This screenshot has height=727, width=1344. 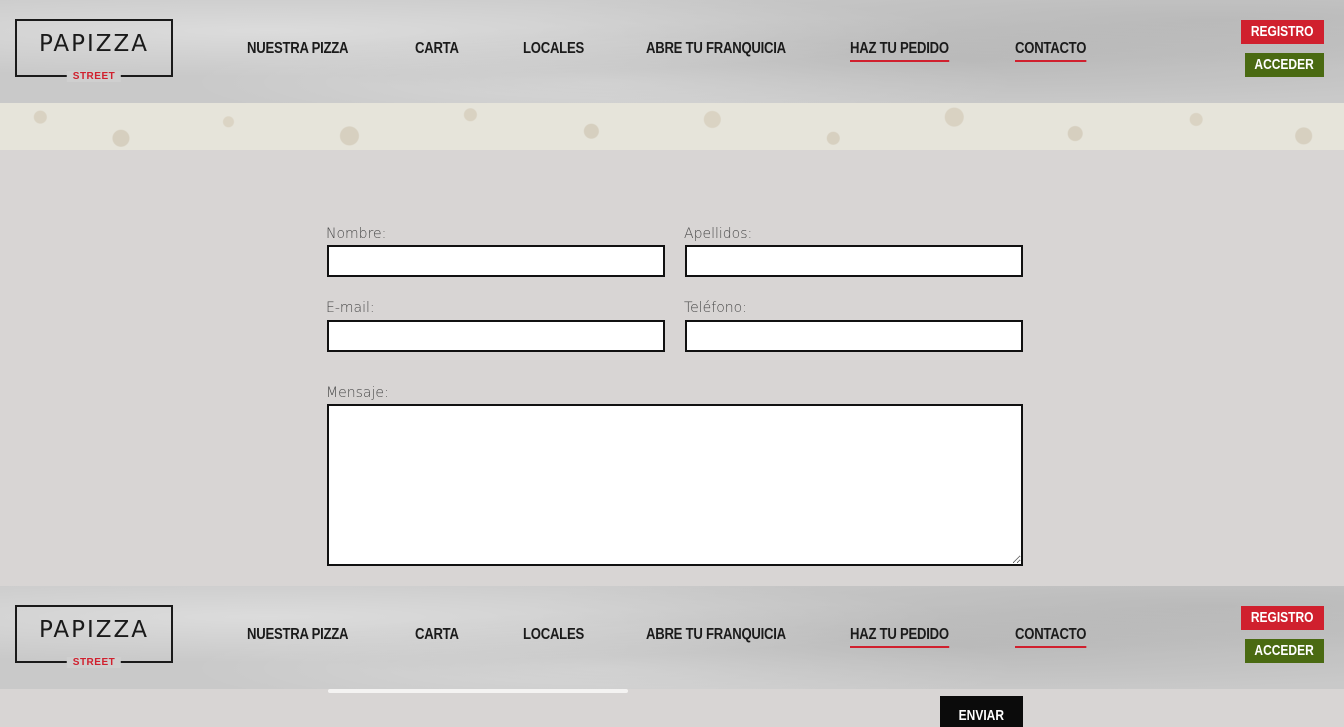 What do you see at coordinates (672, 126) in the screenshot?
I see `decorative-terrazzo-band` at bounding box center [672, 126].